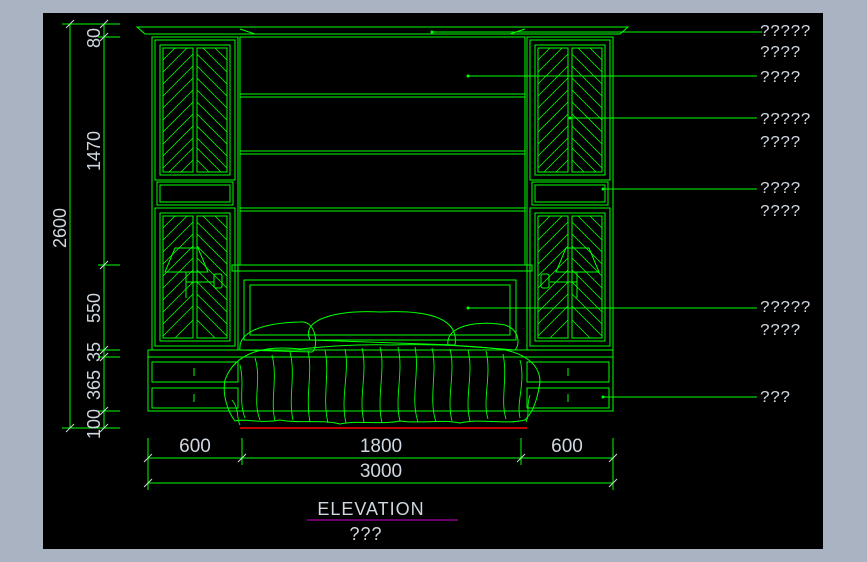 The image size is (867, 562). What do you see at coordinates (94, 38) in the screenshot?
I see `dim-top-cap-text: 80` at bounding box center [94, 38].